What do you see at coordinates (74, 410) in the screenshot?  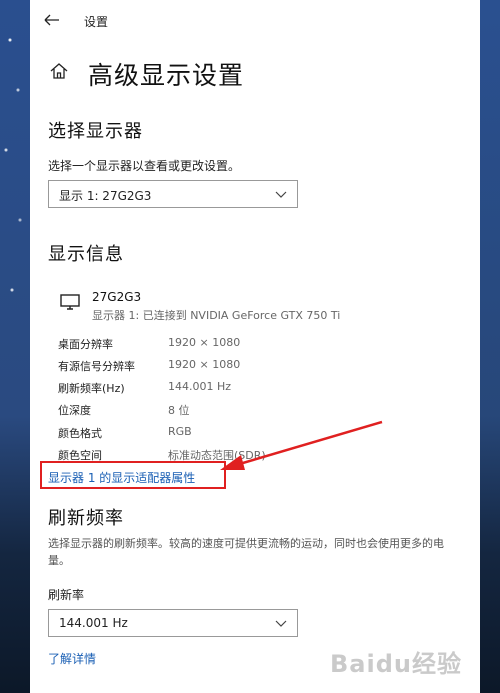 I see `info-key: 位深度` at bounding box center [74, 410].